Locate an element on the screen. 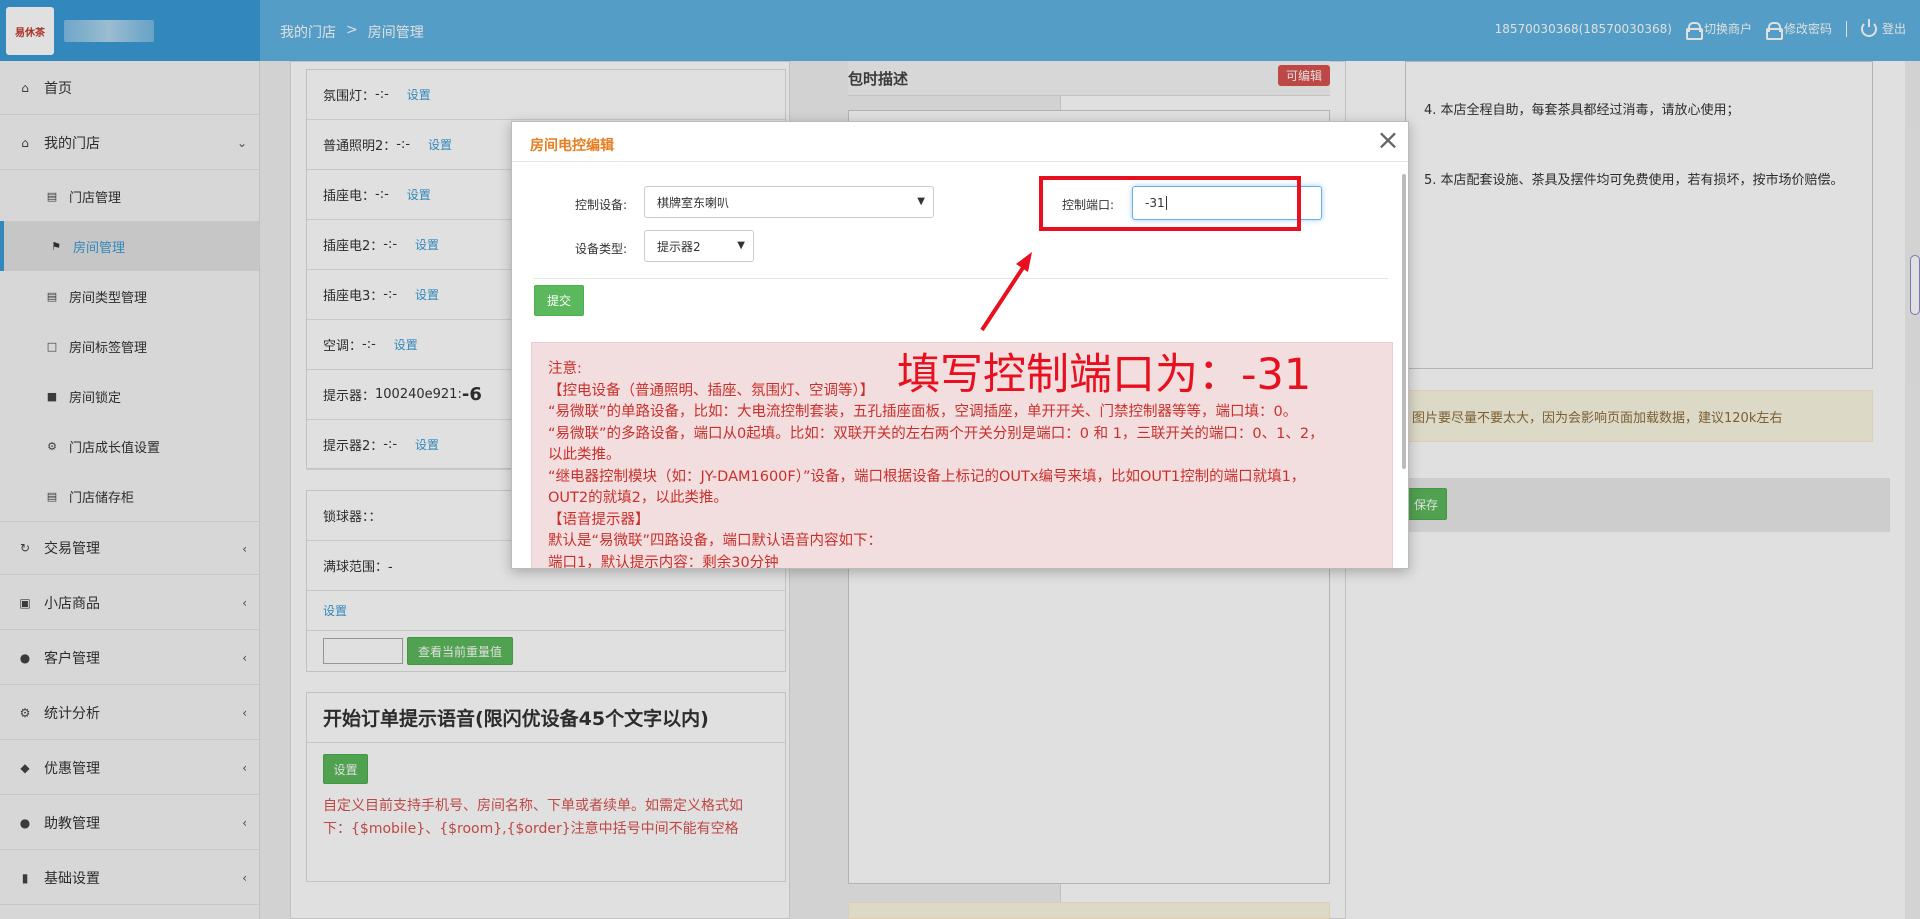  control-device-select: 棋牌室东喇叭 ▼ is located at coordinates (789, 202).